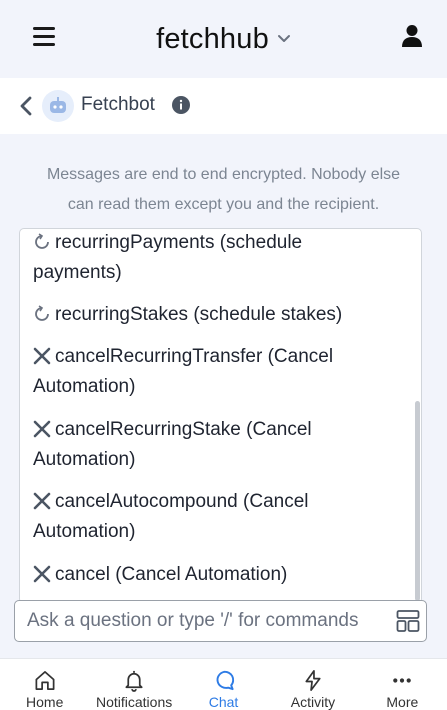 The image size is (447, 710). Describe the element at coordinates (218, 258) in the screenshot. I see `command-recurring-payments: recurringPayments (schedule payments)` at that location.